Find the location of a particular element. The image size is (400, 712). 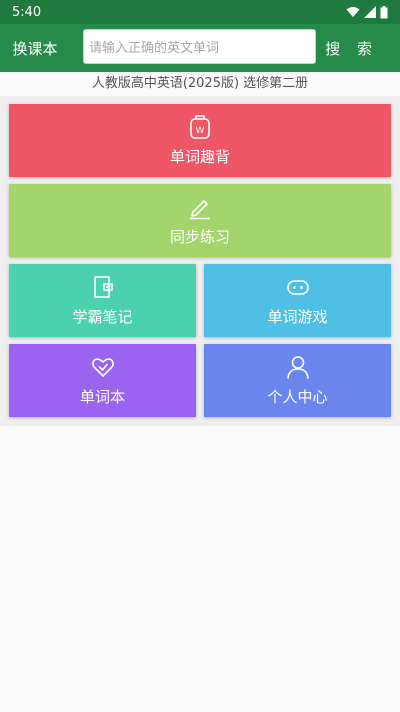

signal-icon is located at coordinates (370, 12).